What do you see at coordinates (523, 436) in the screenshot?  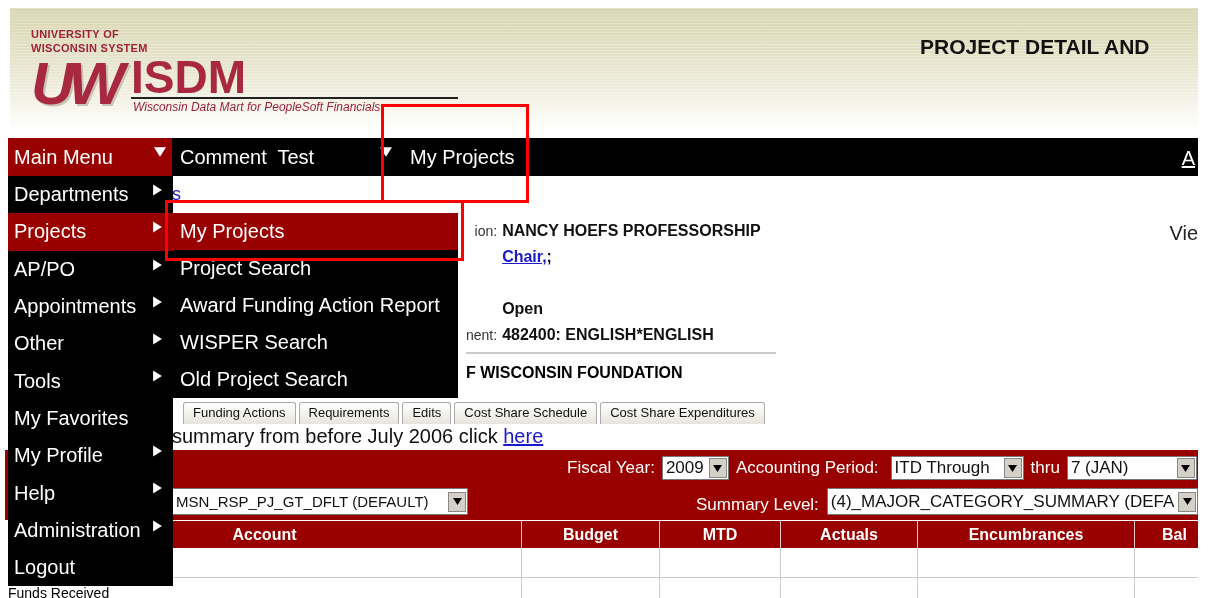 I see `here-link: here` at bounding box center [523, 436].